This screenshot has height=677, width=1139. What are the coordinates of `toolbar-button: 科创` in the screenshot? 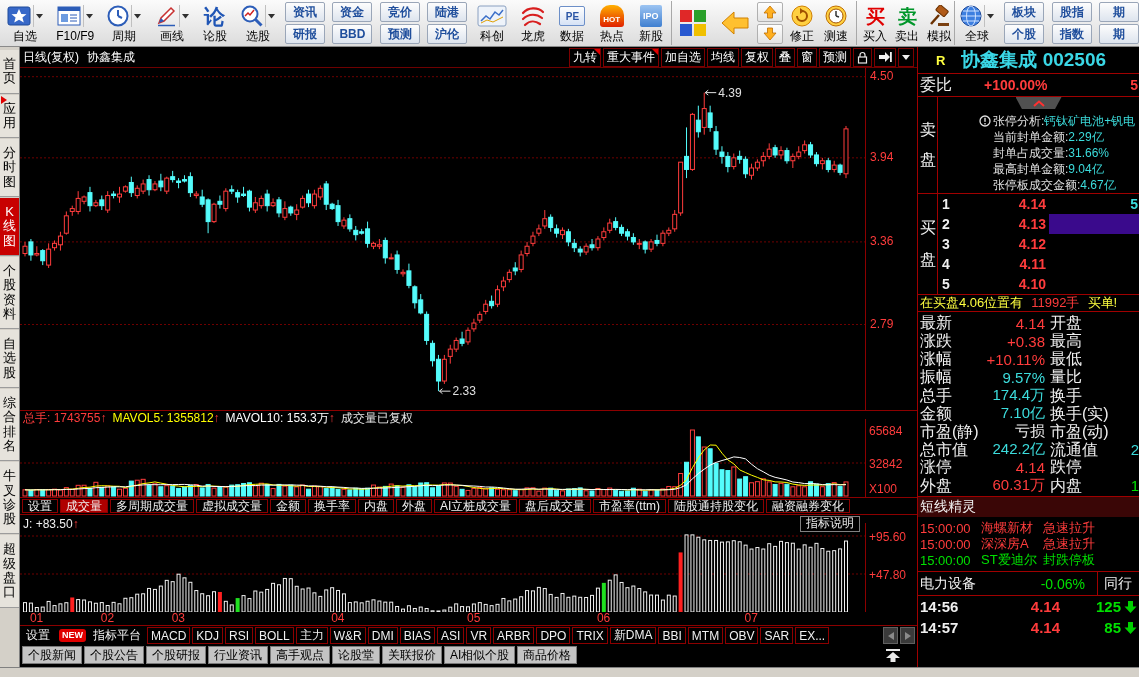 It's located at (492, 23).